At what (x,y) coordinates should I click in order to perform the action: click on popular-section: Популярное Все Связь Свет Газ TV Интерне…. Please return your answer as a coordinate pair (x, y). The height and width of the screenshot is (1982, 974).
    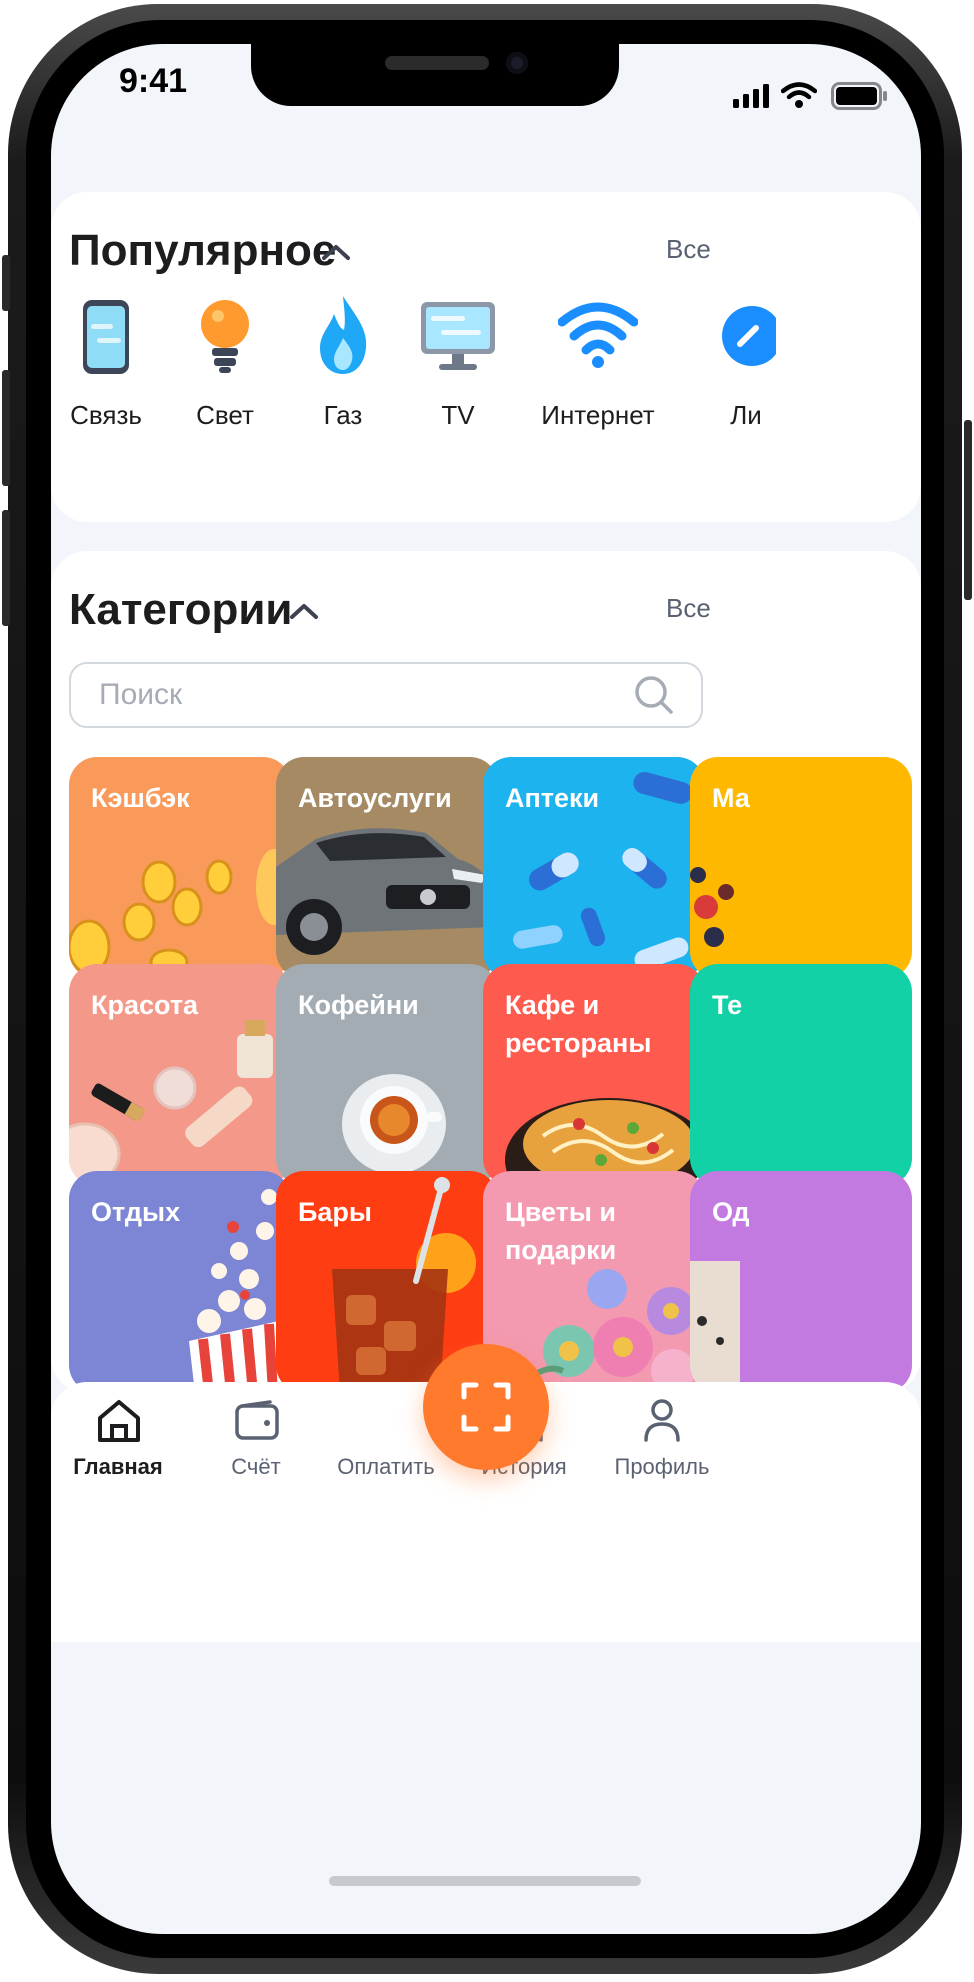
    Looking at the image, I should click on (486, 357).